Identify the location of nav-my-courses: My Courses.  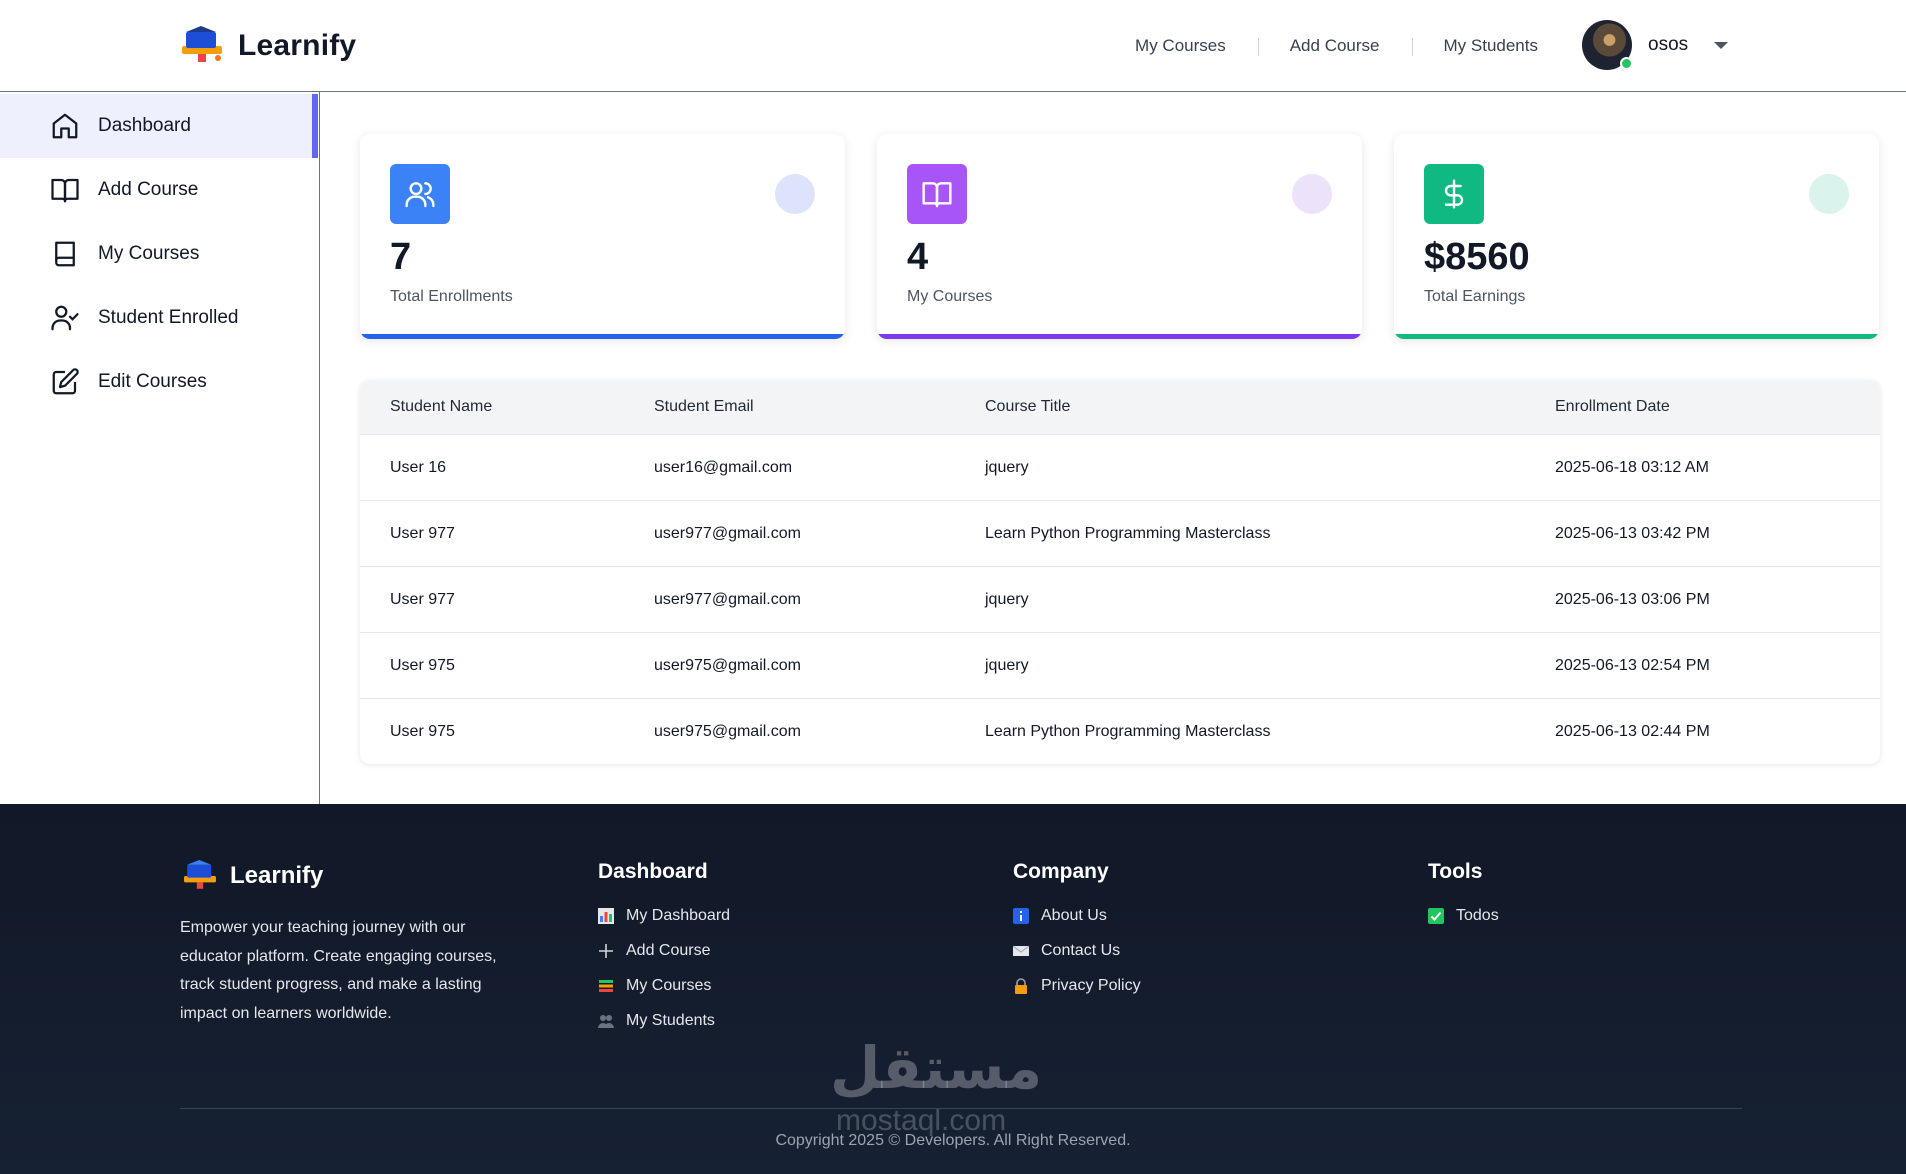
(1180, 46).